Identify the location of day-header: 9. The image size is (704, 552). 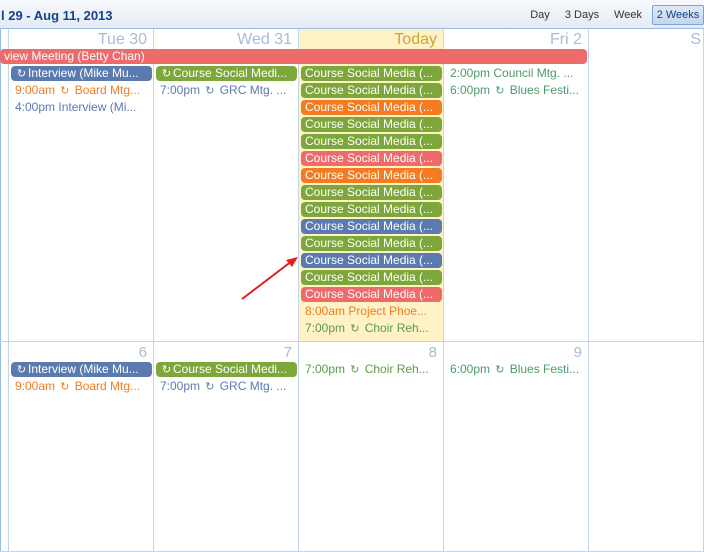
(578, 352).